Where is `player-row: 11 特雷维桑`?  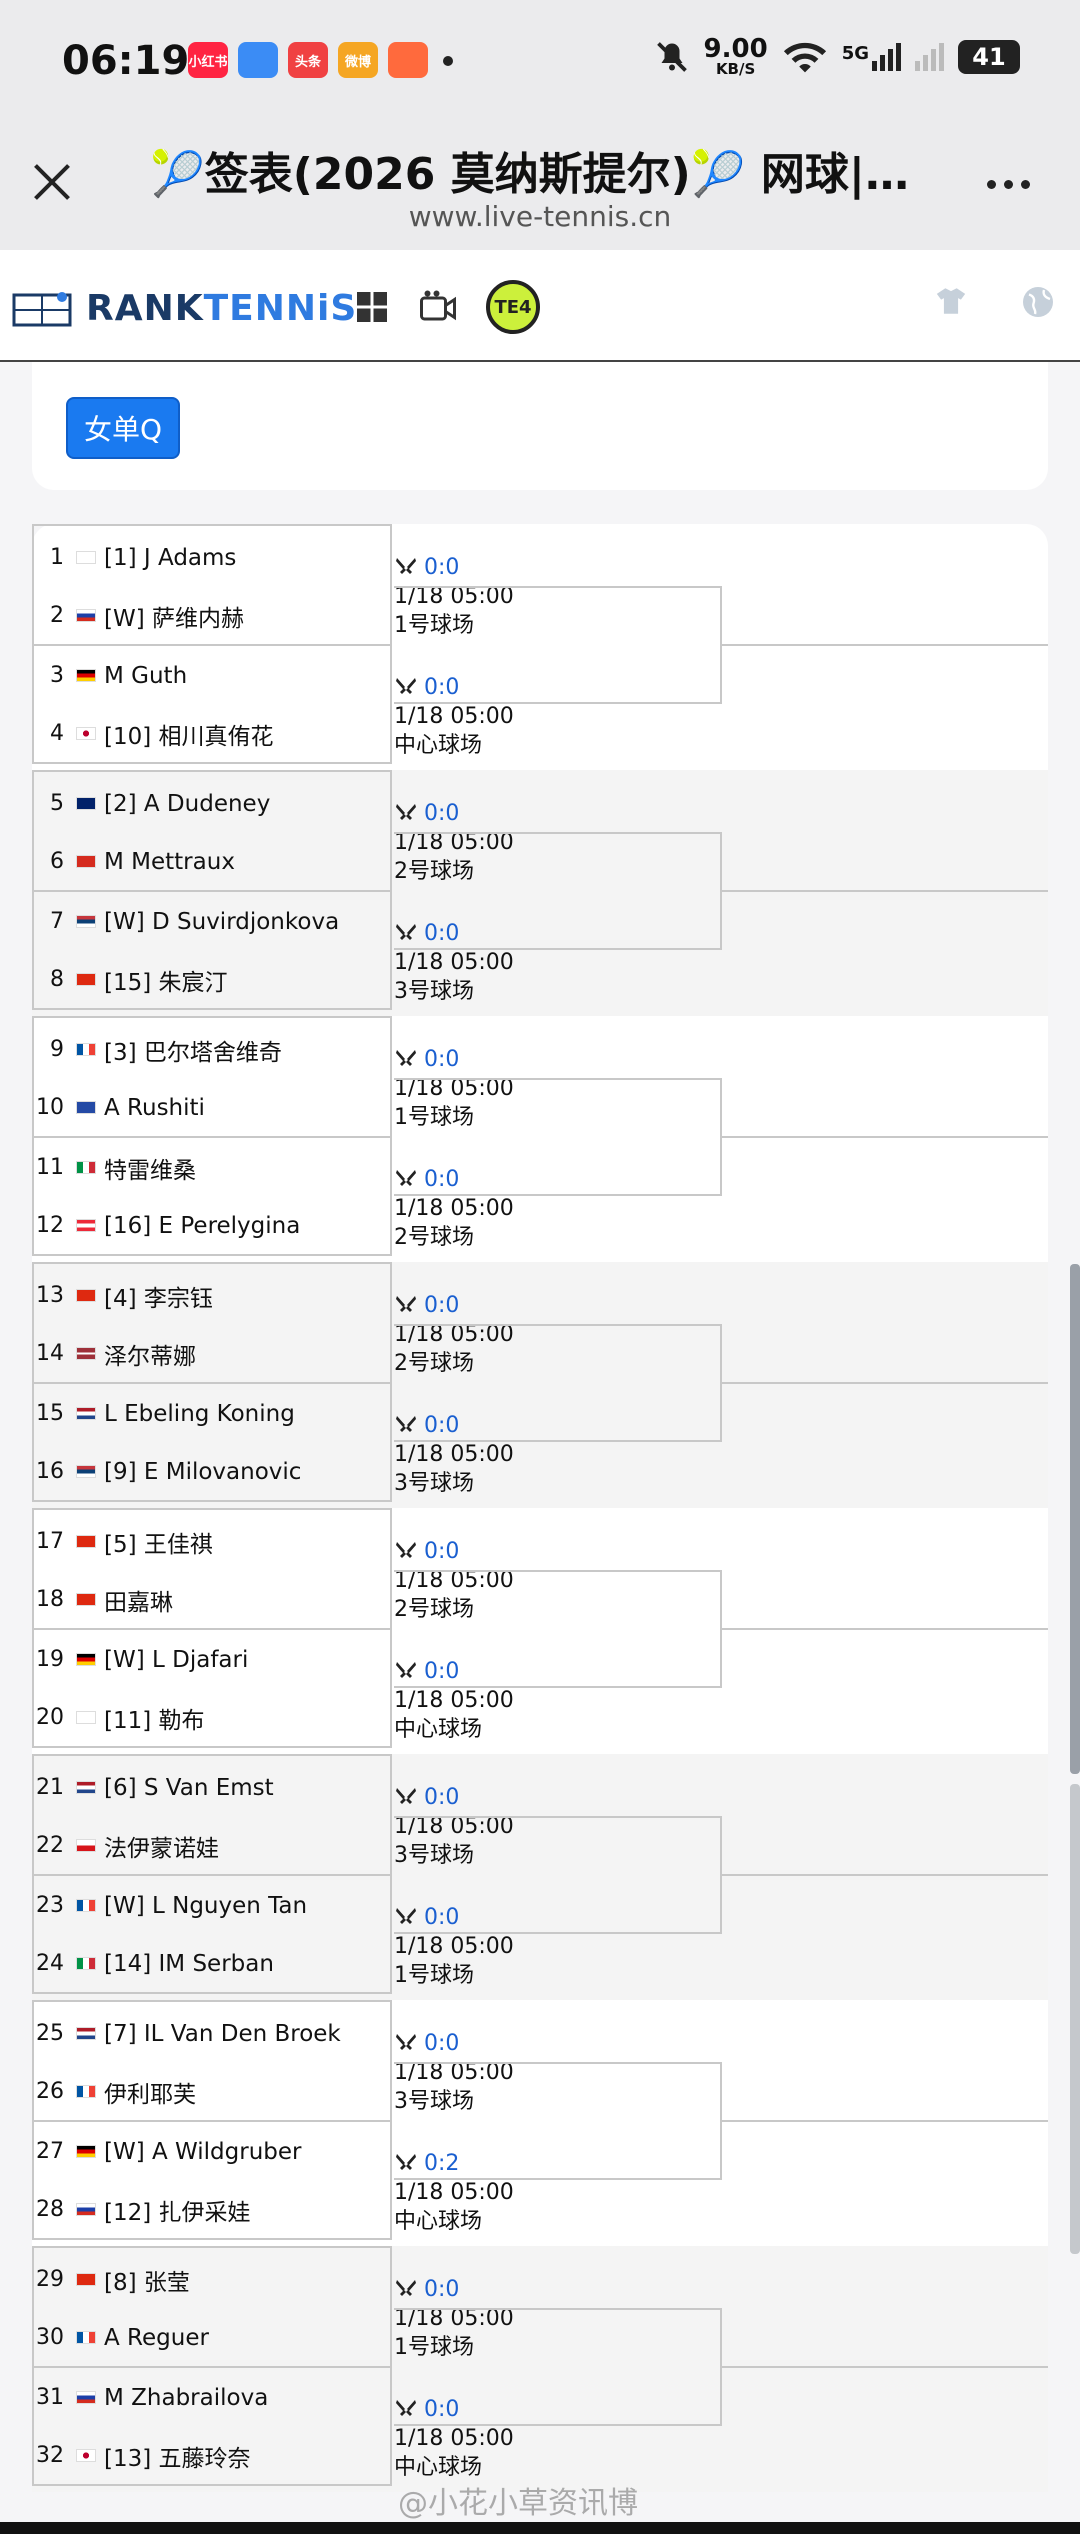 player-row: 11 特雷维桑 is located at coordinates (213, 1167).